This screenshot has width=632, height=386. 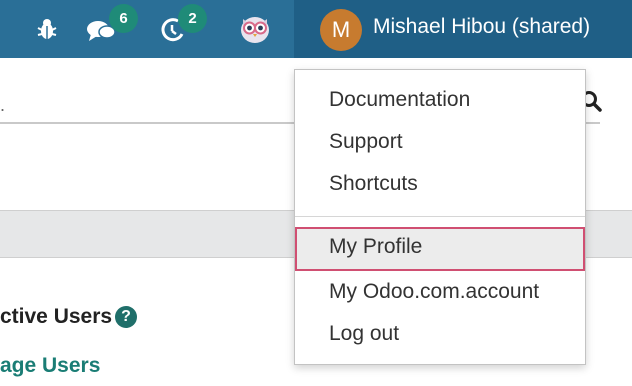 What do you see at coordinates (481, 27) in the screenshot?
I see `user-name: Mishael Hibou (shared)` at bounding box center [481, 27].